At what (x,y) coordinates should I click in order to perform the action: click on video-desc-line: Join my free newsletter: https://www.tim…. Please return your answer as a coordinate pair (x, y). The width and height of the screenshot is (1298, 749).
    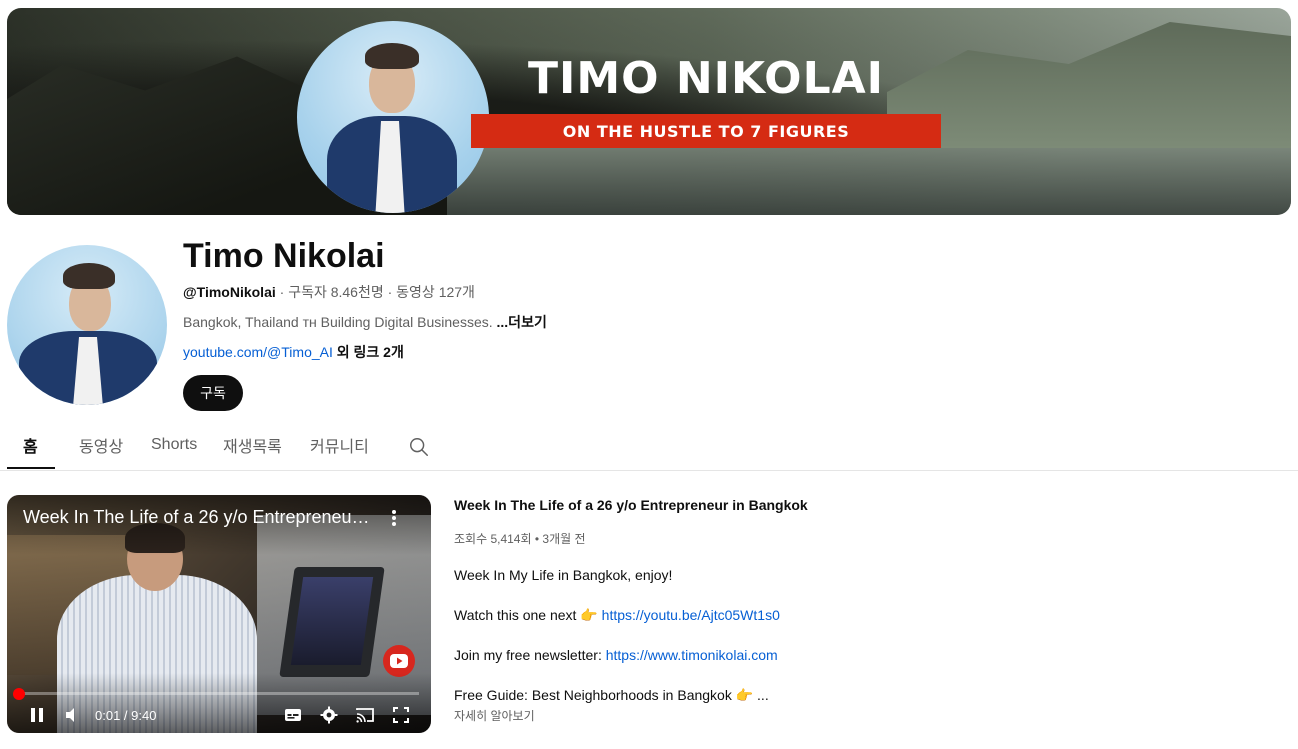
    Looking at the image, I should click on (616, 655).